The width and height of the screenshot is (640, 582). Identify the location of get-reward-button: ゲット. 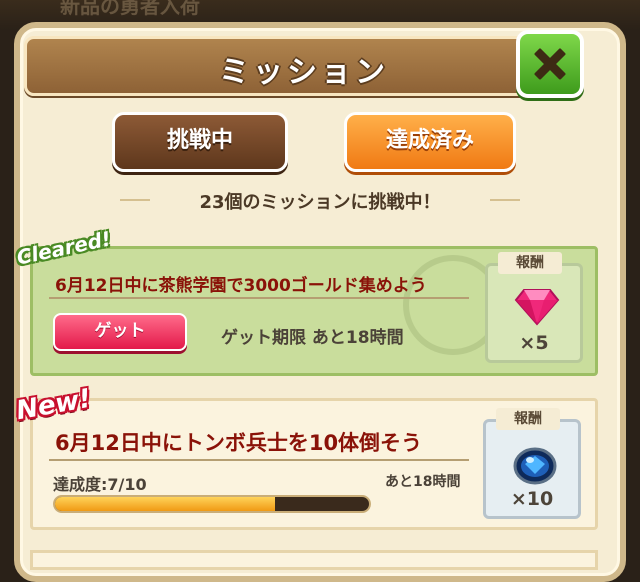
(120, 332).